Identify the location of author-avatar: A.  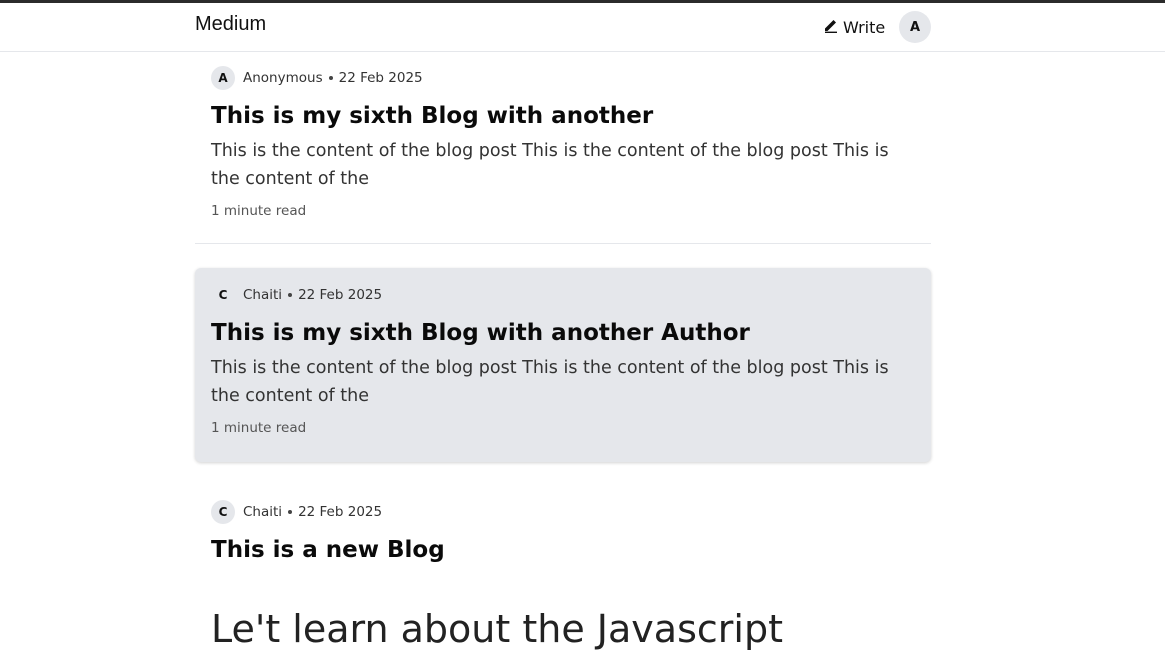
(223, 78).